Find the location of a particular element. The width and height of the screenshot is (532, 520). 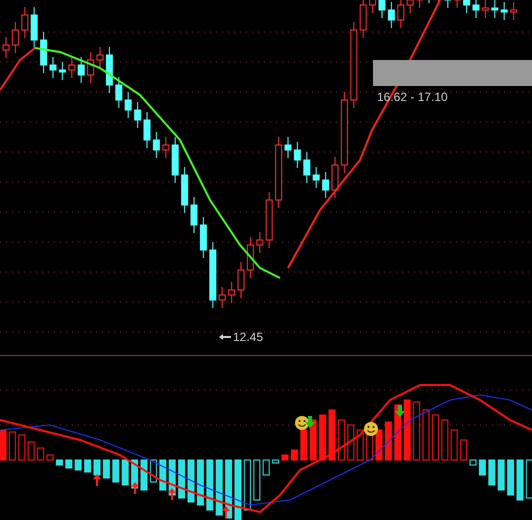

left-arrow-icon is located at coordinates (225, 337).